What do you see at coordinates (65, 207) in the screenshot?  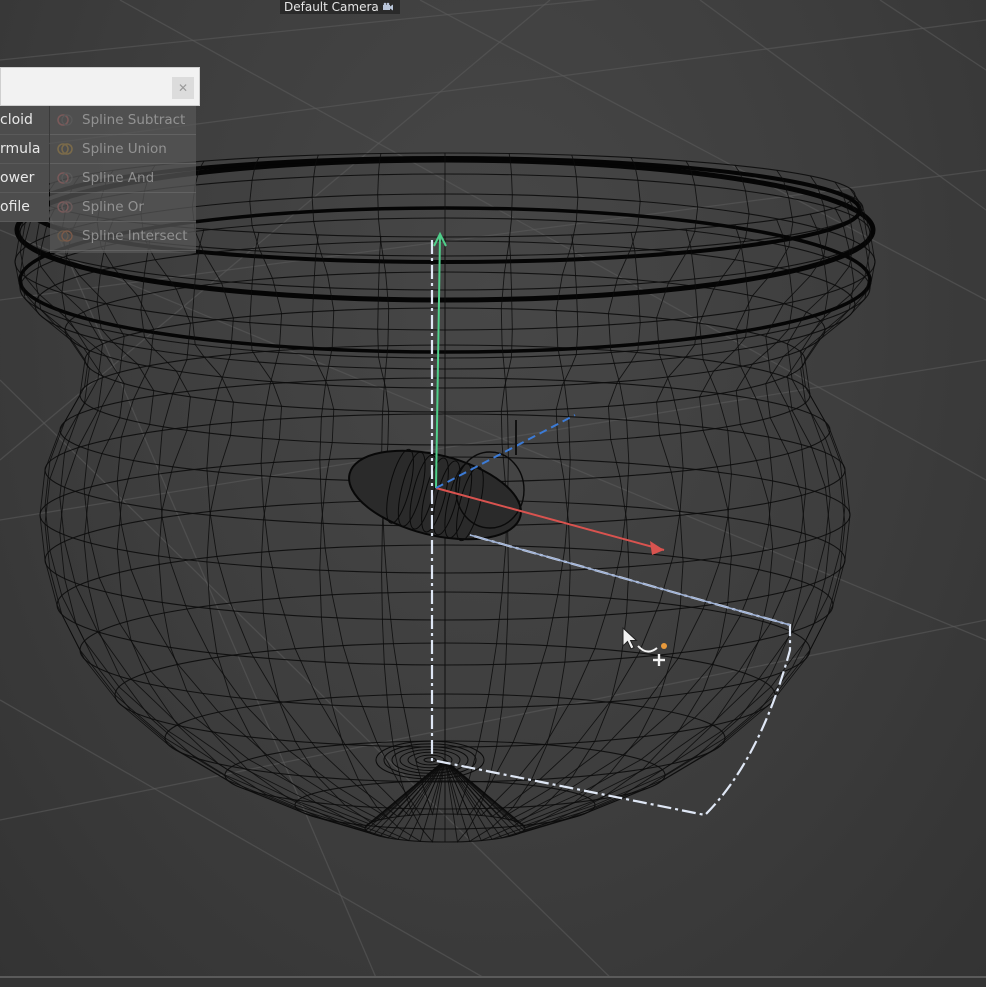 I see `spline-or-icon` at bounding box center [65, 207].